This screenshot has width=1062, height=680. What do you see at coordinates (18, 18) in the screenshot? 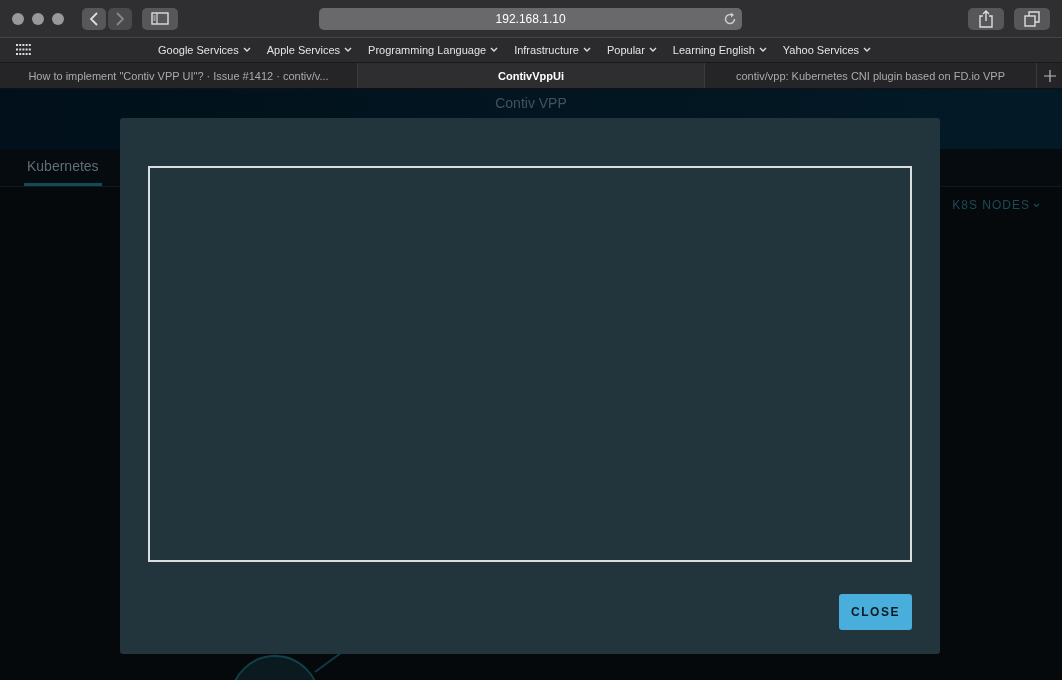
I see `close-window-icon` at bounding box center [18, 18].